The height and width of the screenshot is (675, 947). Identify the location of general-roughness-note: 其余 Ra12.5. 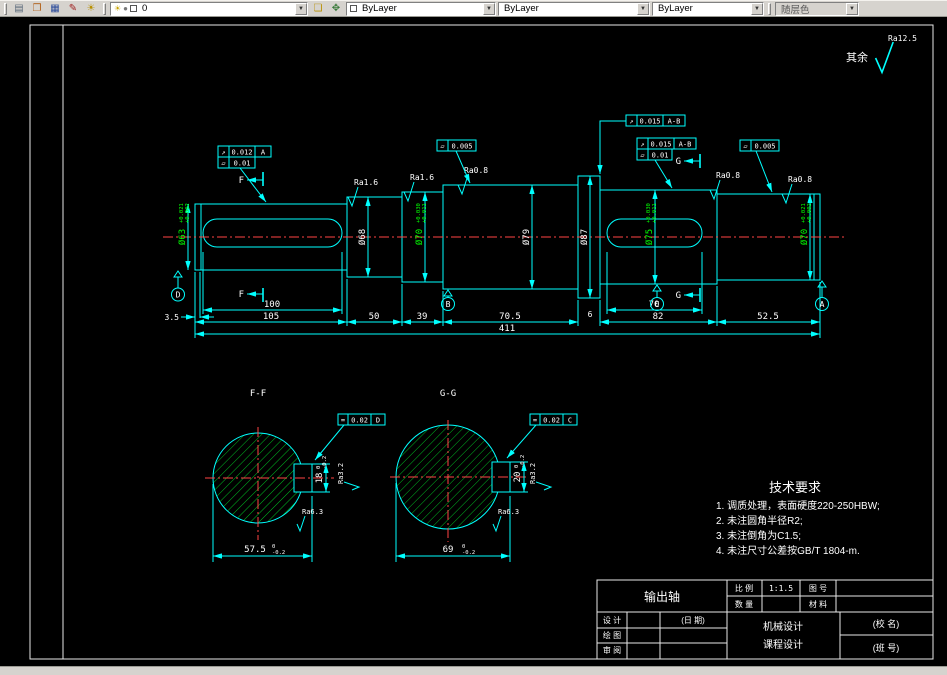
(881, 54).